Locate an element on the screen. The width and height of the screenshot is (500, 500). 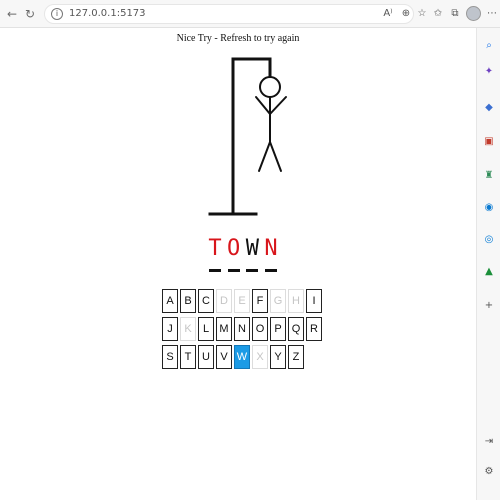
more-menu-icon: ⋯ is located at coordinates (492, 14).